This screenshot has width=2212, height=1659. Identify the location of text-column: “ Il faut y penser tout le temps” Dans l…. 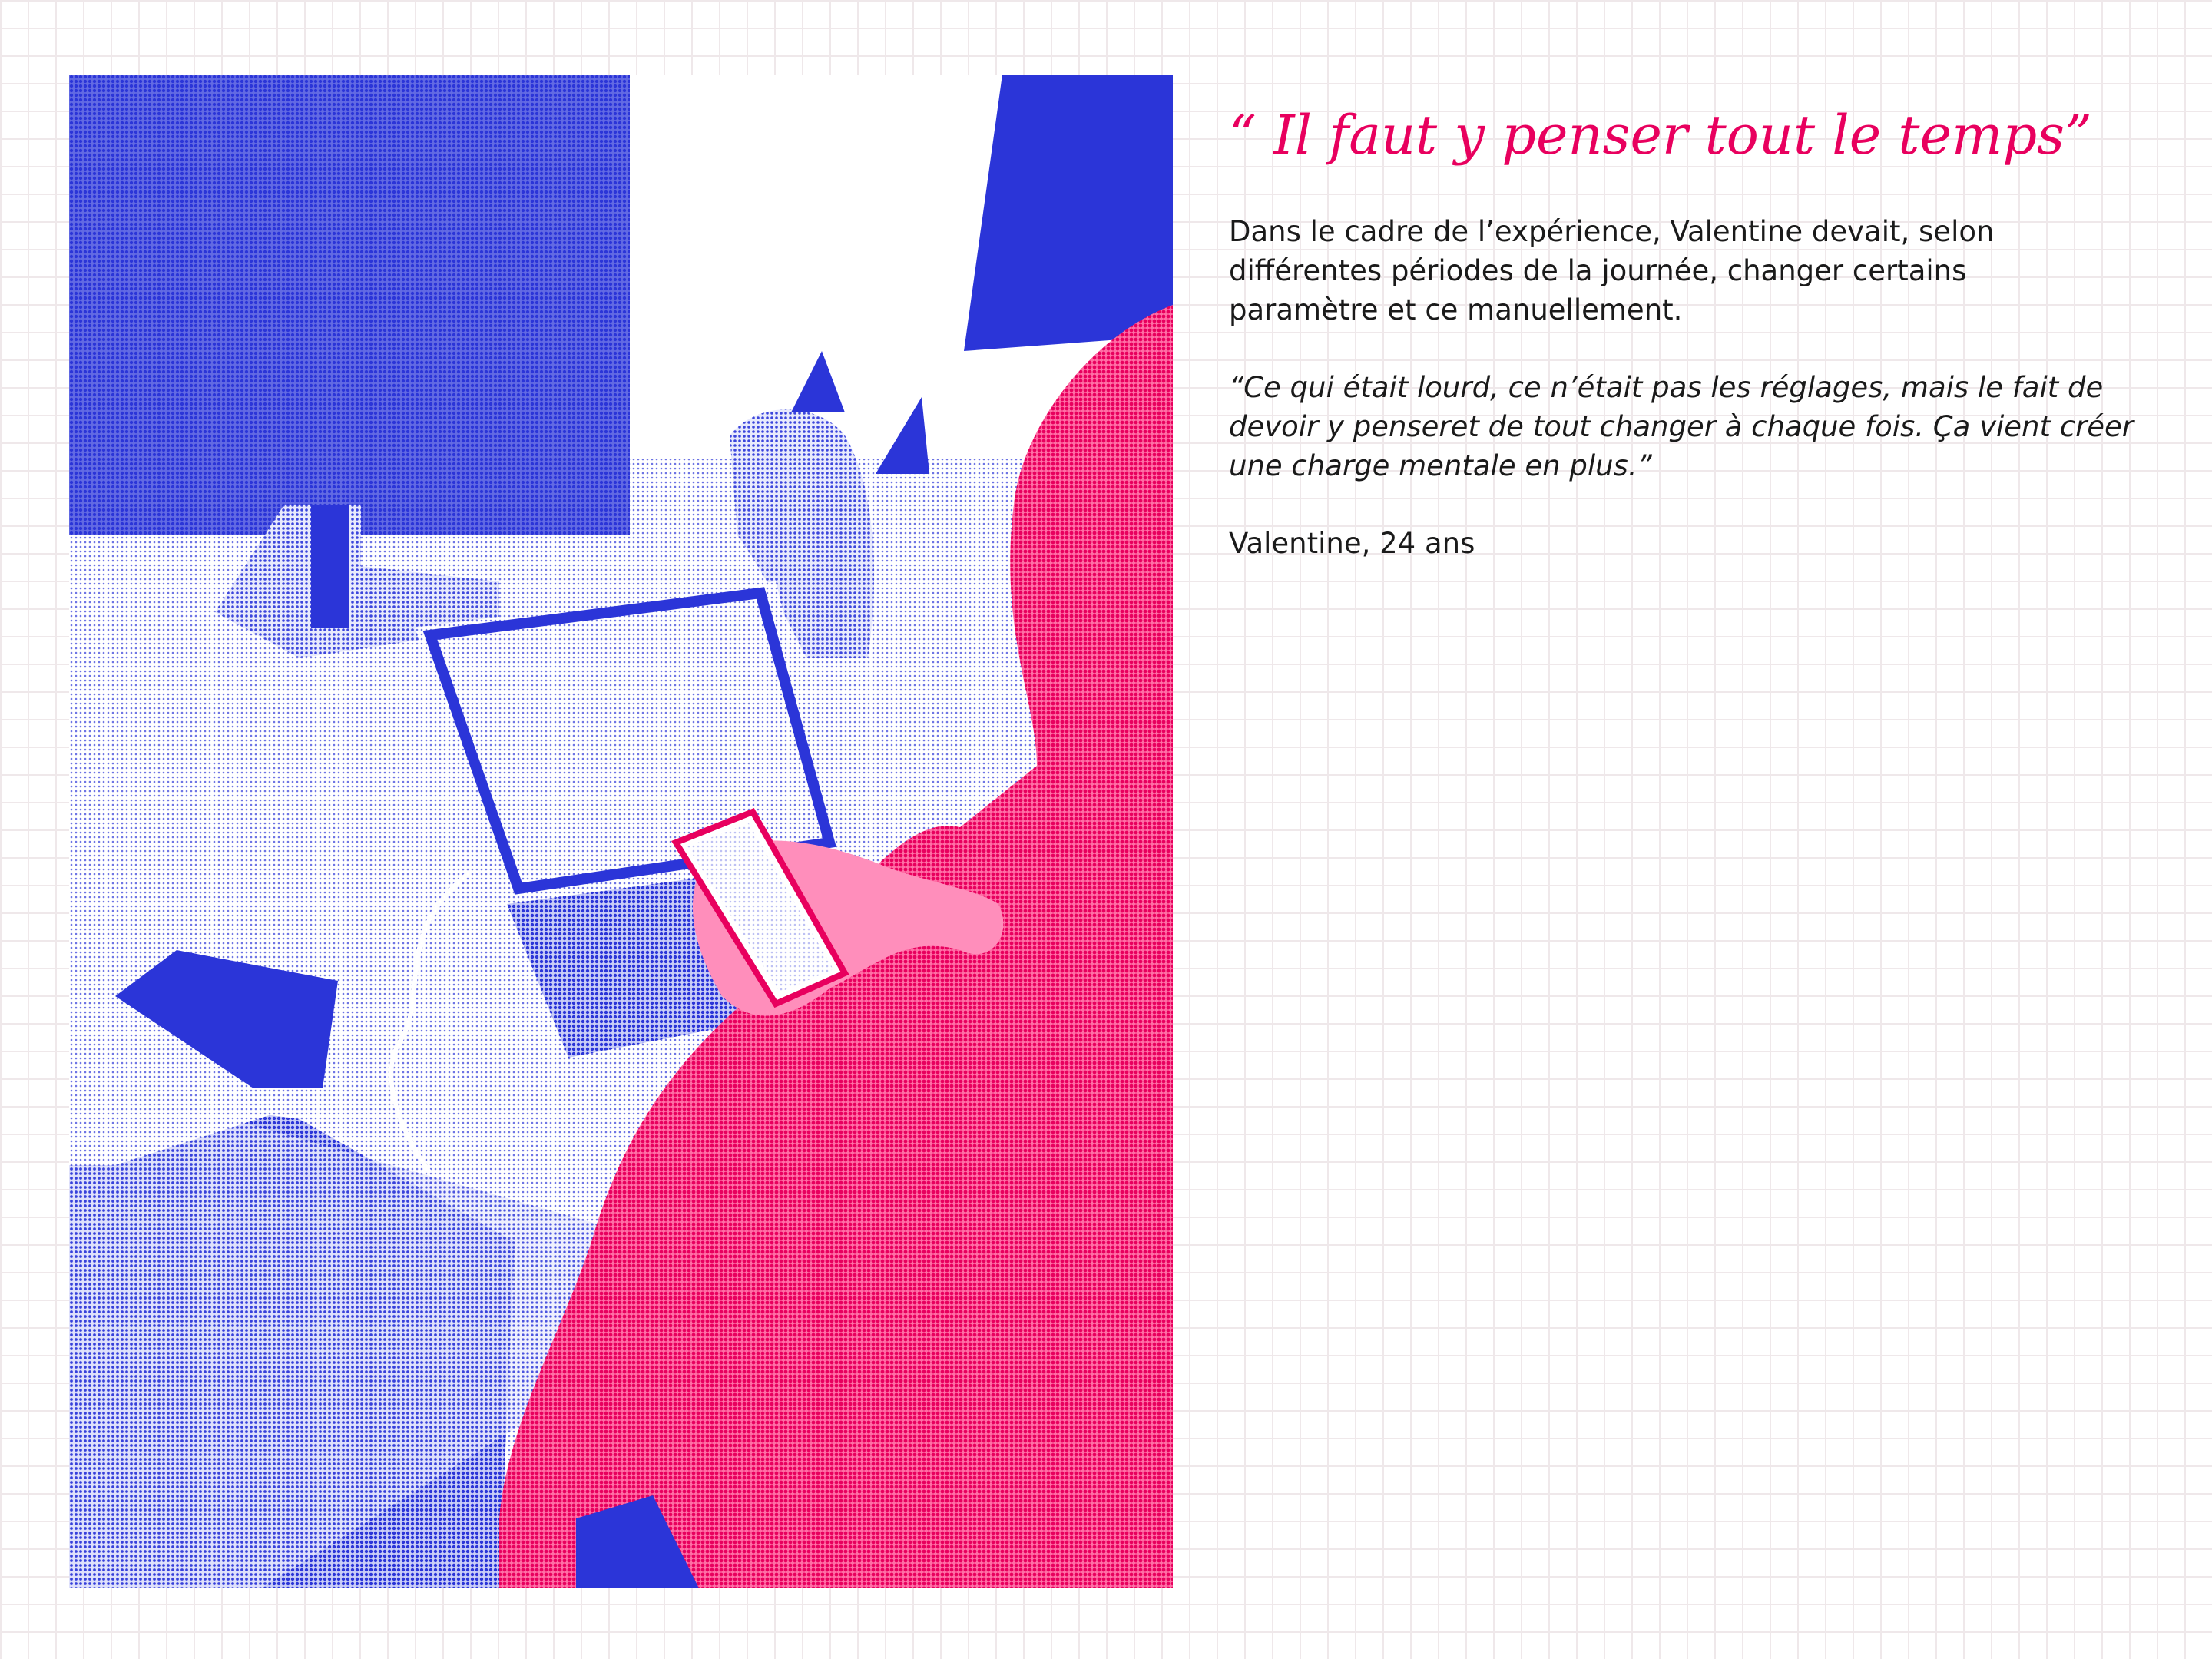
(1682, 330).